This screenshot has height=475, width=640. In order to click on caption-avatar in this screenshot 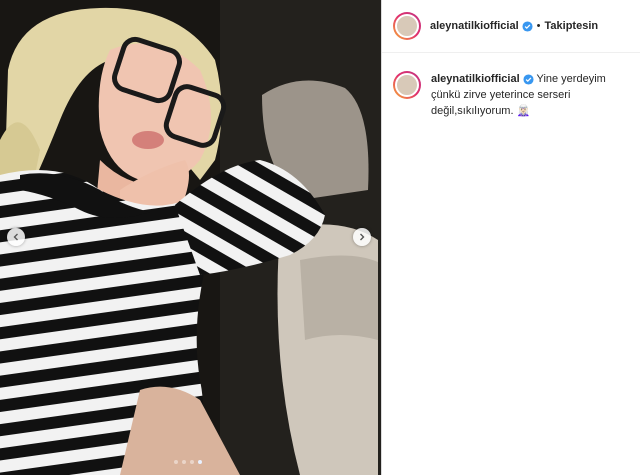, I will do `click(407, 85)`.